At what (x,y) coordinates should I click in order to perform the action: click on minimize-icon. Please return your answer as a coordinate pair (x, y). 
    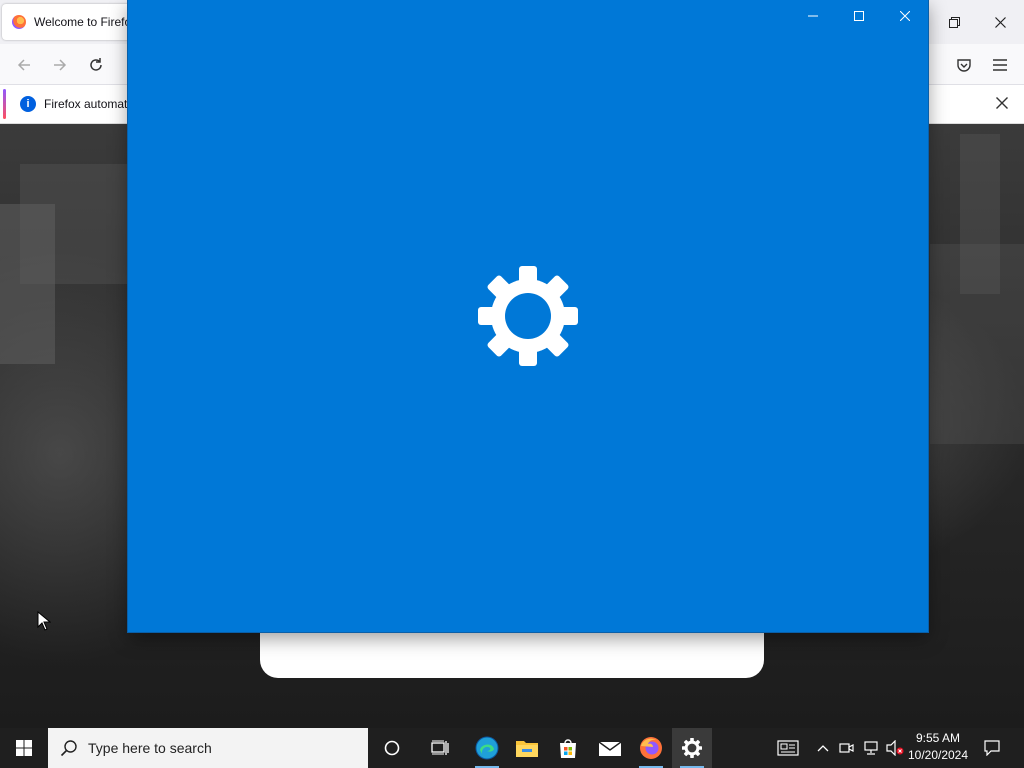
    Looking at the image, I should click on (813, 16).